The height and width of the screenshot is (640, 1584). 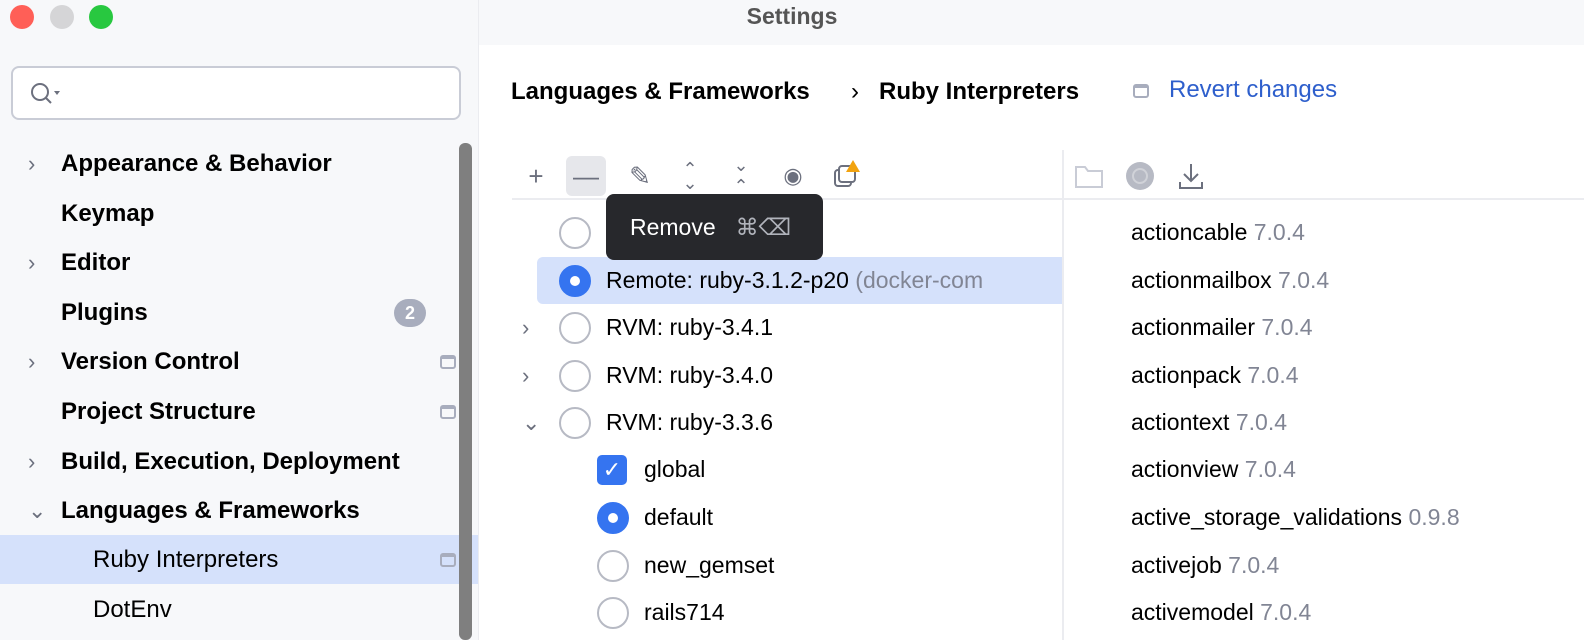 What do you see at coordinates (678, 517) in the screenshot?
I see `interpreter-label: default` at bounding box center [678, 517].